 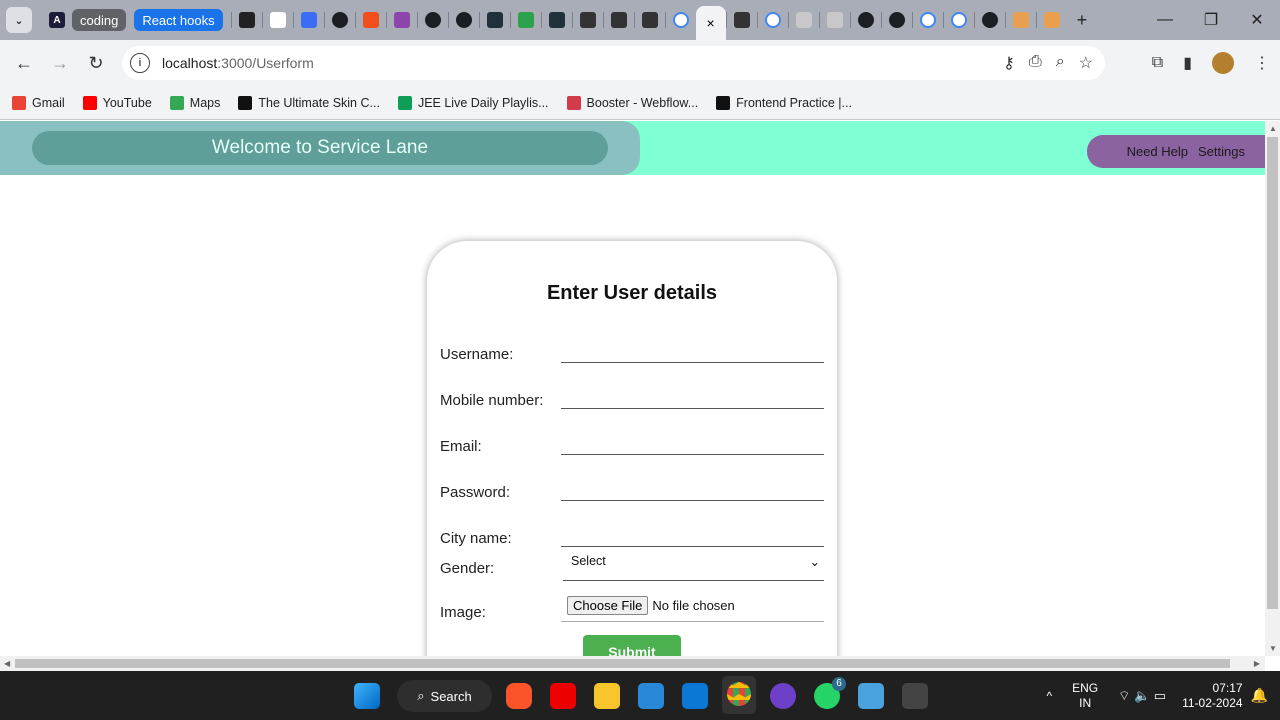 I want to click on tray-chevron-icon: ^, so click(x=1049, y=696).